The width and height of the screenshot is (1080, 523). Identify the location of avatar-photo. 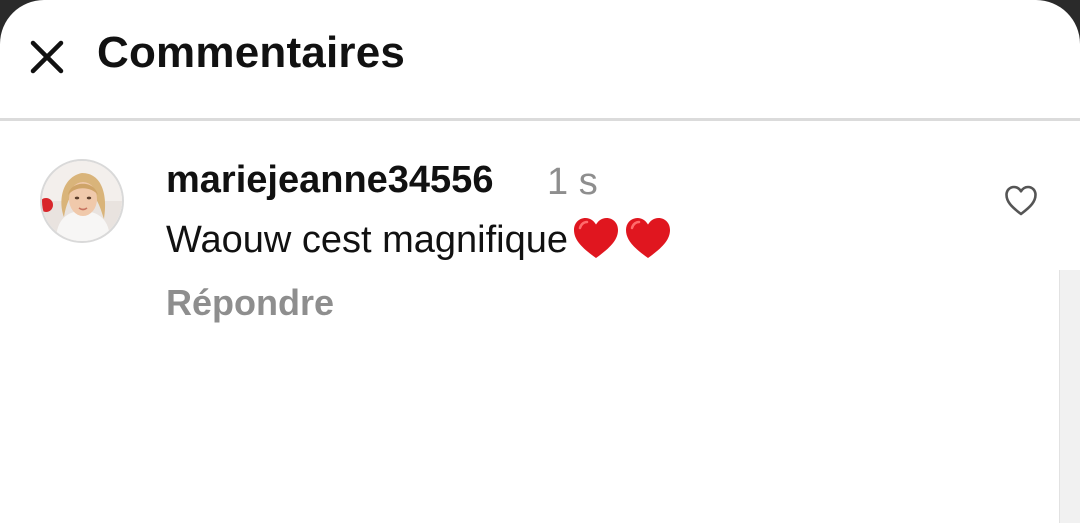
(82, 201).